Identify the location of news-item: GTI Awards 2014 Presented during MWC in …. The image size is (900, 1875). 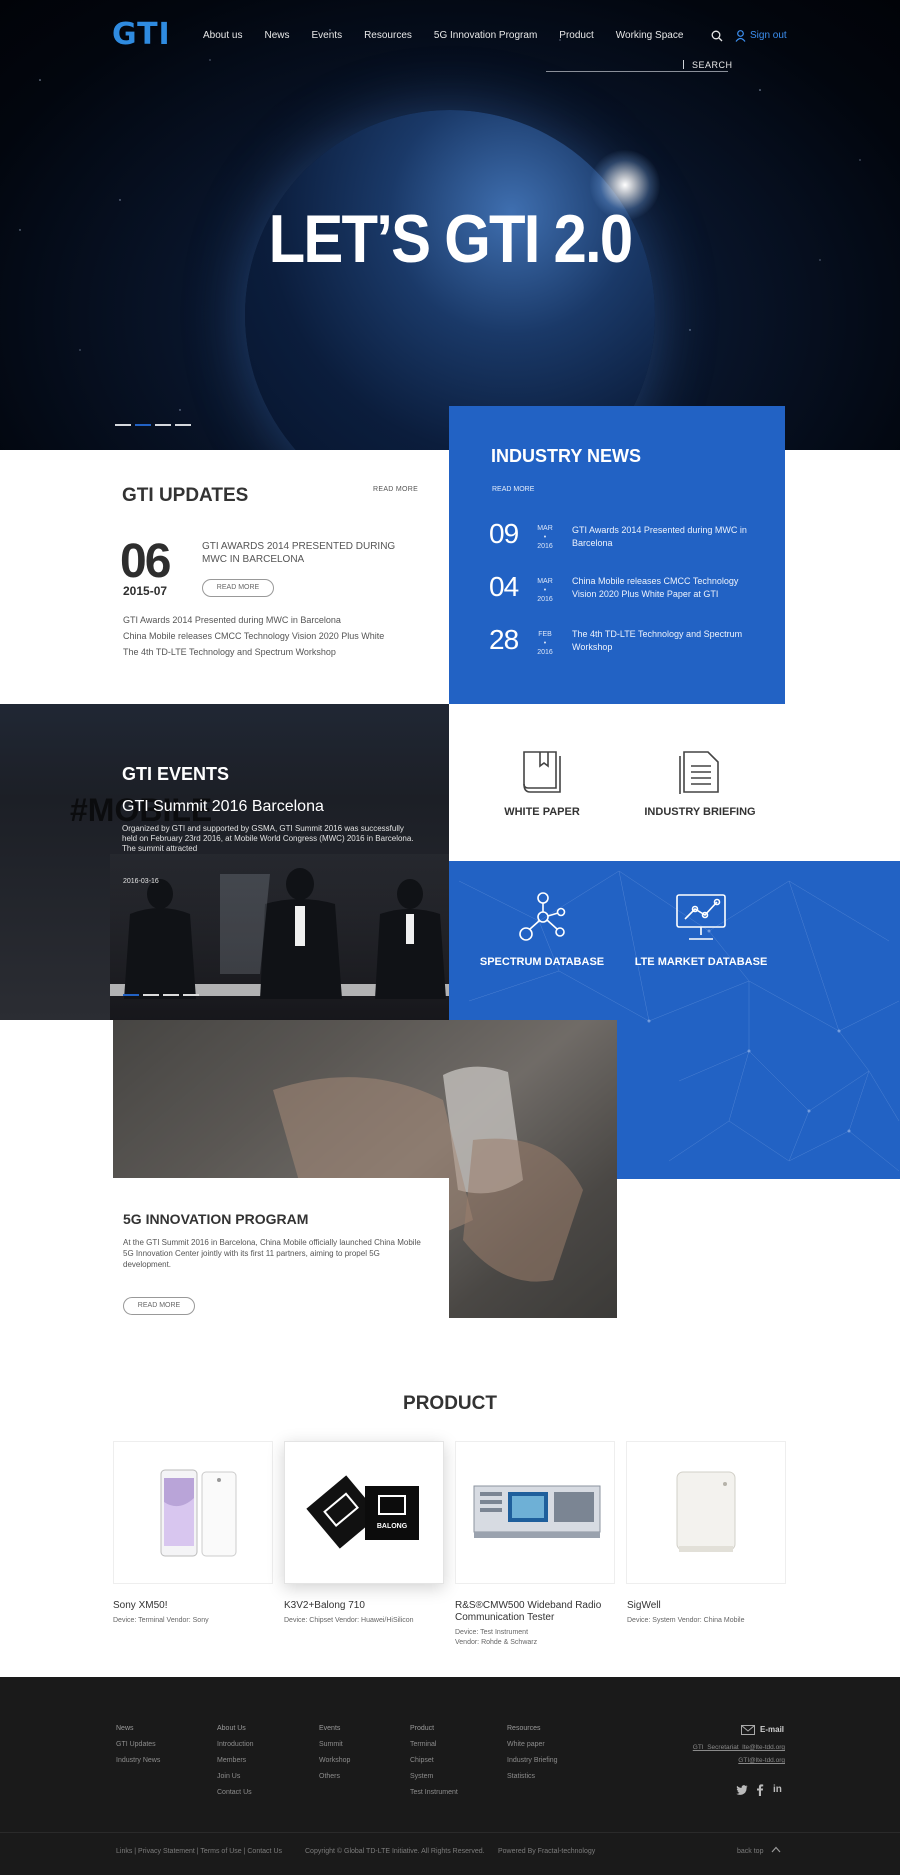
(667, 537).